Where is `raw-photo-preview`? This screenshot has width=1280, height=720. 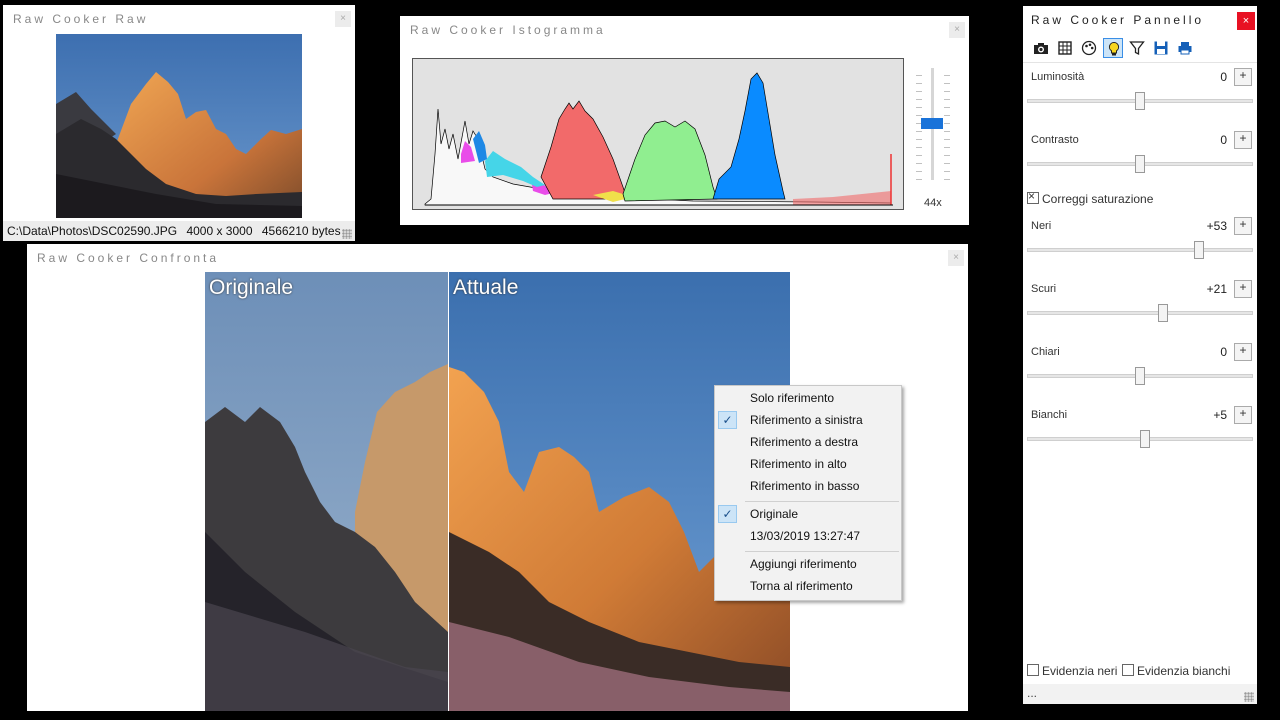 raw-photo-preview is located at coordinates (179, 126).